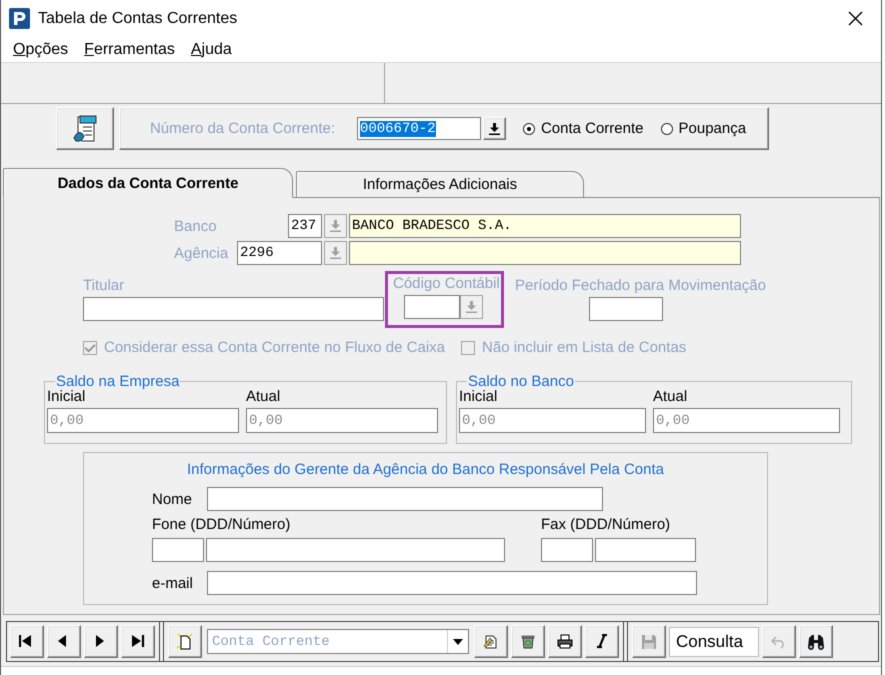 This screenshot has width=885, height=675. What do you see at coordinates (101, 641) in the screenshot?
I see `next-button` at bounding box center [101, 641].